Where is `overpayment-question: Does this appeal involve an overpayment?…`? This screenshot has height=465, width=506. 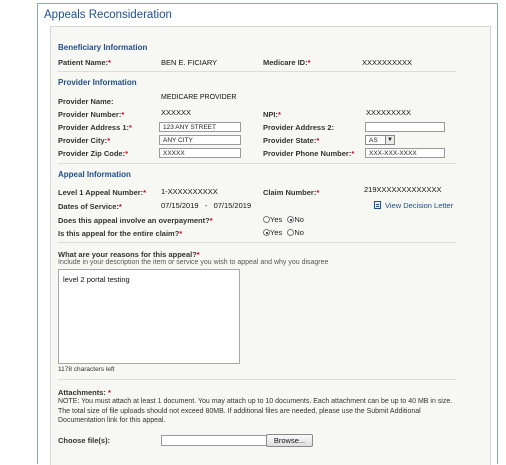
overpayment-question: Does this appeal involve an overpayment?… is located at coordinates (135, 220).